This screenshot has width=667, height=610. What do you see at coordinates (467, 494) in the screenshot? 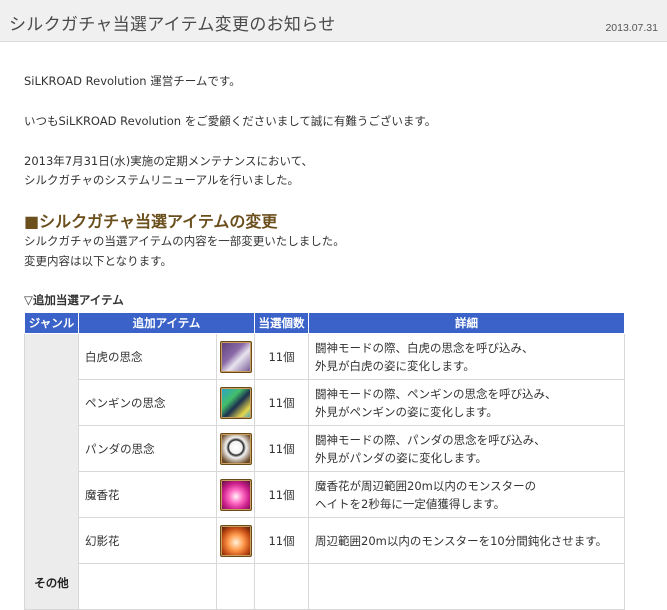
I see `item-detail: 魔香花が周辺範囲20m以内のモンスターの ヘイトを2秒毎に一定値獲得します。` at bounding box center [467, 494].